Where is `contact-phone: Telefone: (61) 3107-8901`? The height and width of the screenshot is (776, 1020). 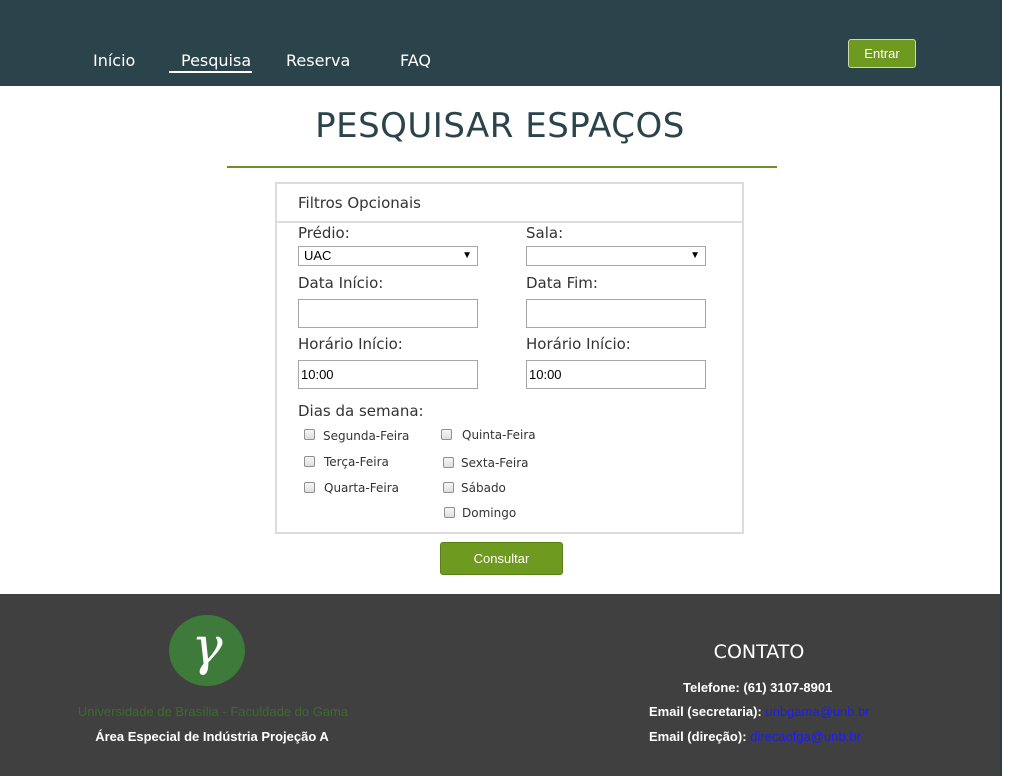 contact-phone: Telefone: (61) 3107-8901 is located at coordinates (758, 687).